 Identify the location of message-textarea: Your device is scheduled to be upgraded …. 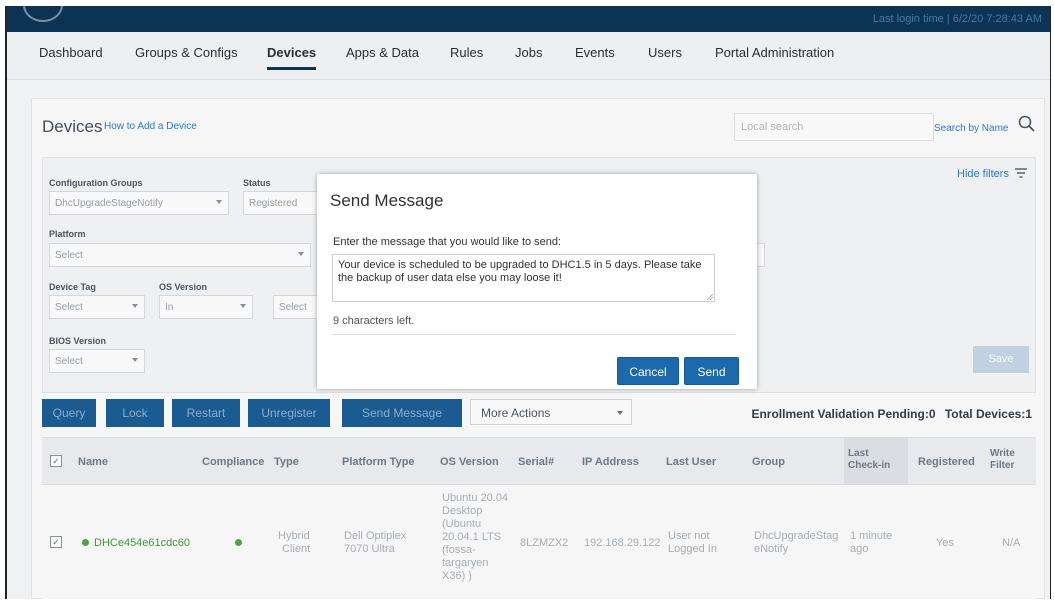
(523, 278).